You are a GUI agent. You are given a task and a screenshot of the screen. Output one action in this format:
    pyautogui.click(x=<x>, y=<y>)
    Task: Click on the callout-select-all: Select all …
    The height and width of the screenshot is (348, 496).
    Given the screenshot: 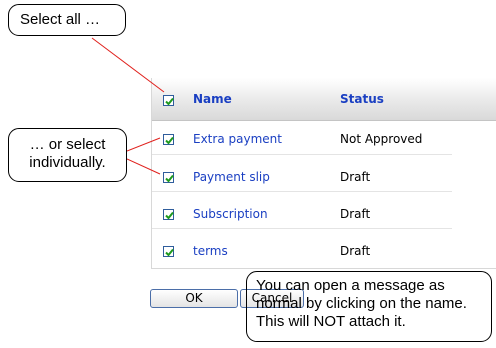 What is the action you would take?
    pyautogui.click(x=67, y=20)
    